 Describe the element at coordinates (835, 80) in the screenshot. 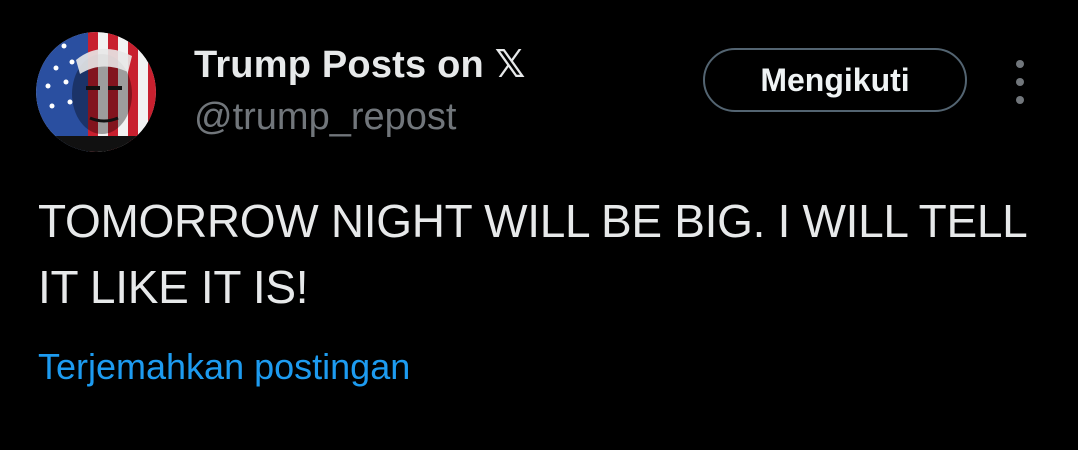

I see `following-button: Mengikuti` at that location.